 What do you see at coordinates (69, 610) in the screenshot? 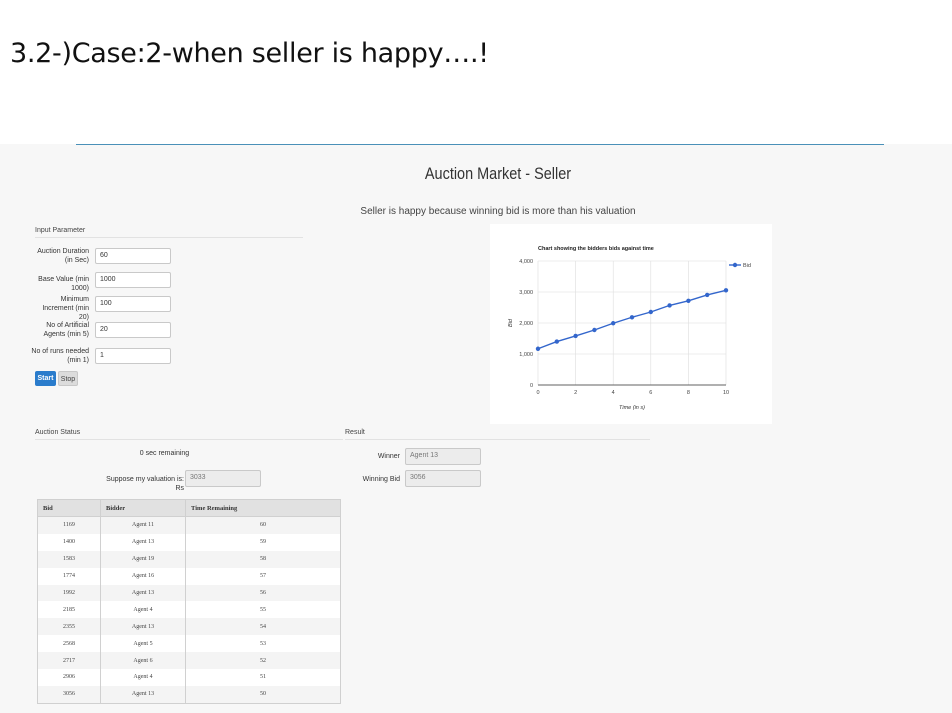
I see `bid-cell: 2185` at bounding box center [69, 610].